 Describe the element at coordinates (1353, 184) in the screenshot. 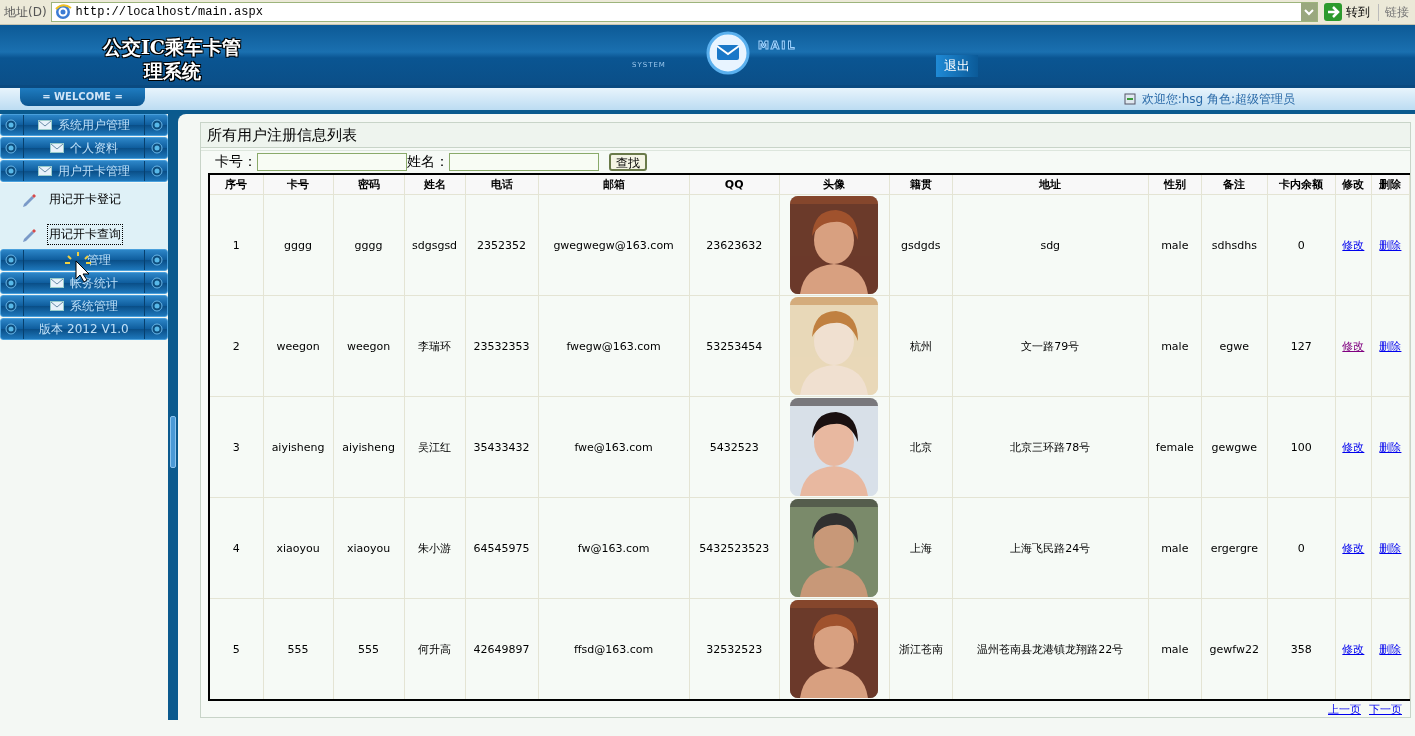

I see `column-header: 修改` at that location.